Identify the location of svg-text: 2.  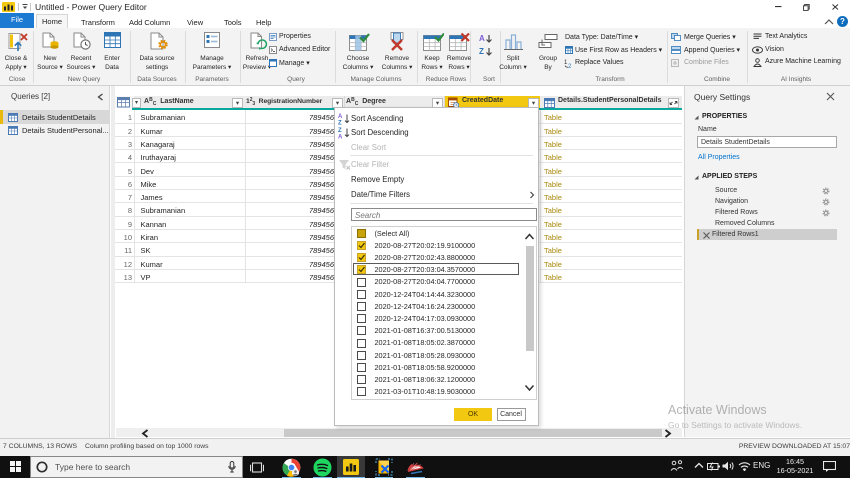
(570, 66).